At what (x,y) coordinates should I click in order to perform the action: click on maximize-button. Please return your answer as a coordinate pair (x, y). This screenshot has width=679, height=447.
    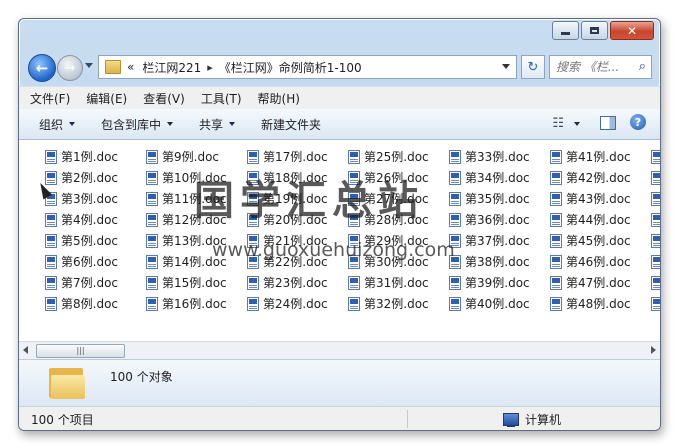
    Looking at the image, I should click on (594, 30).